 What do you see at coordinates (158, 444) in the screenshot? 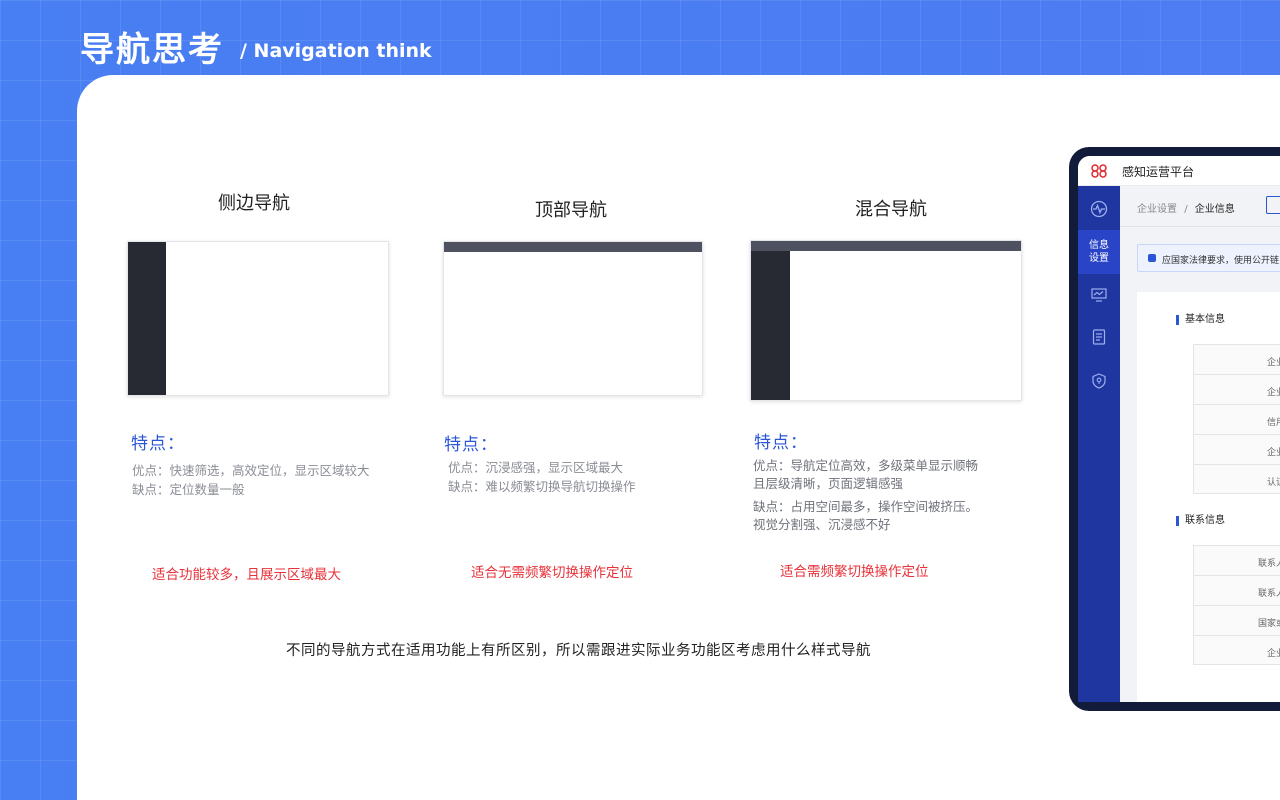
I see `side-nav-feature-heading: 特点：` at bounding box center [158, 444].